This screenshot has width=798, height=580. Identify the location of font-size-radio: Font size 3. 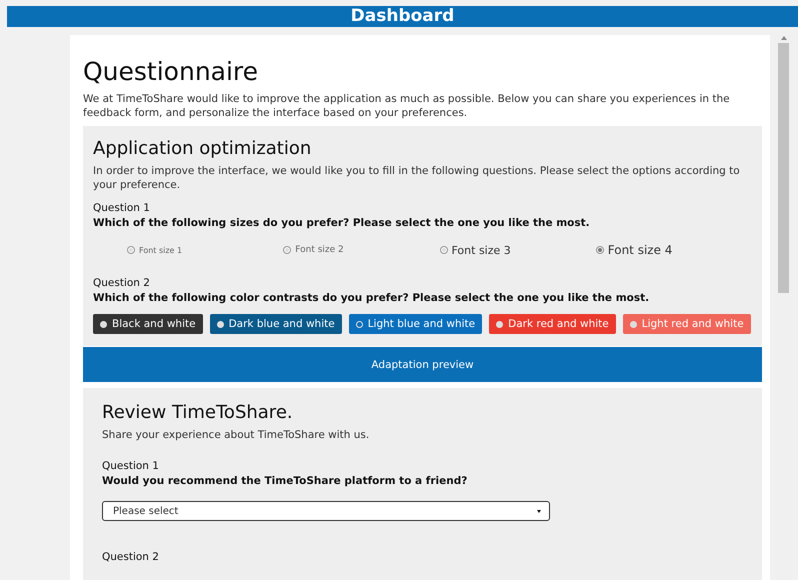
(518, 250).